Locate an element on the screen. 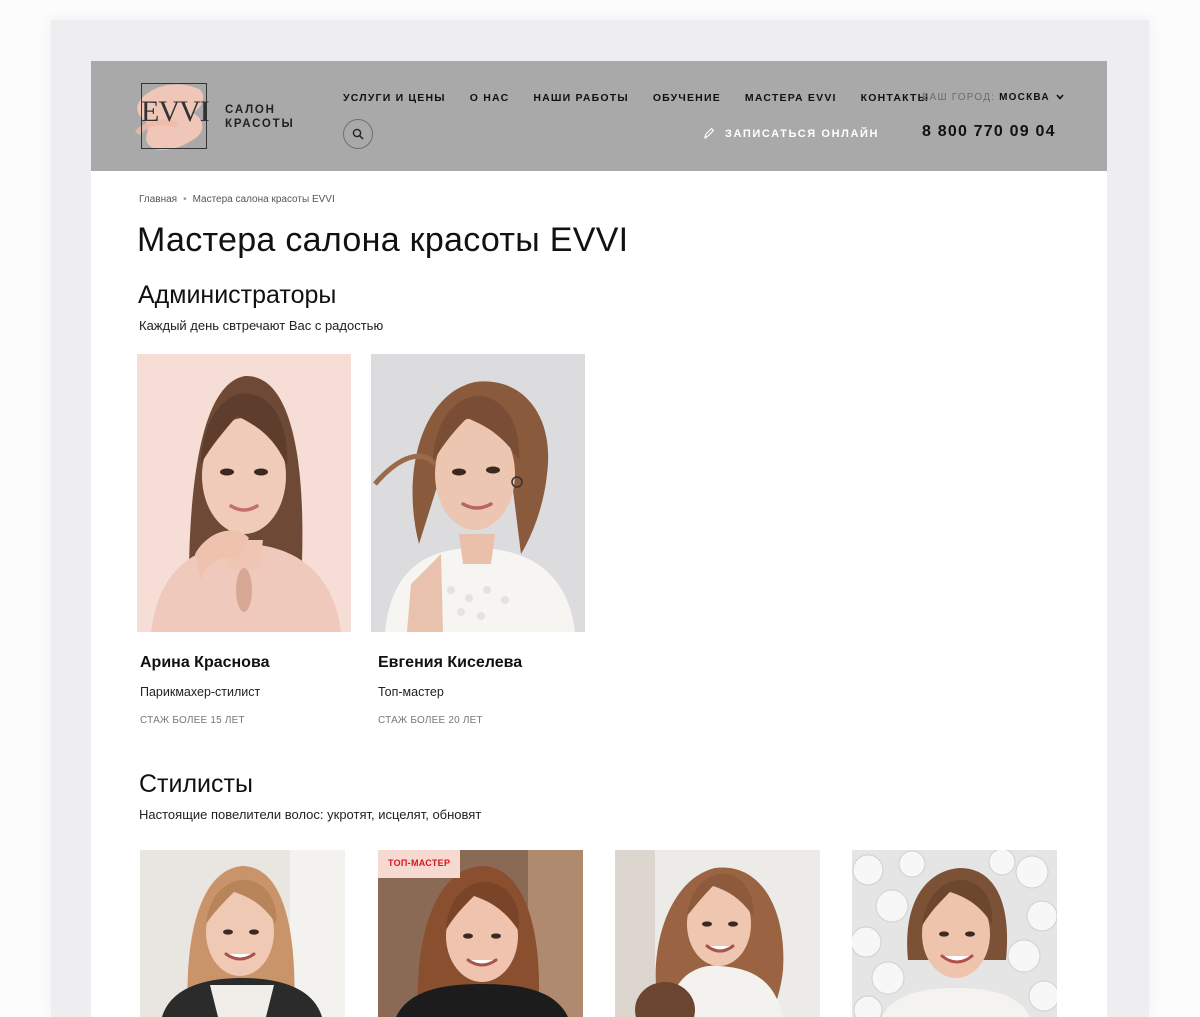  breadcrumb: Главная • Мастера салона красоты EVVI is located at coordinates (237, 199).